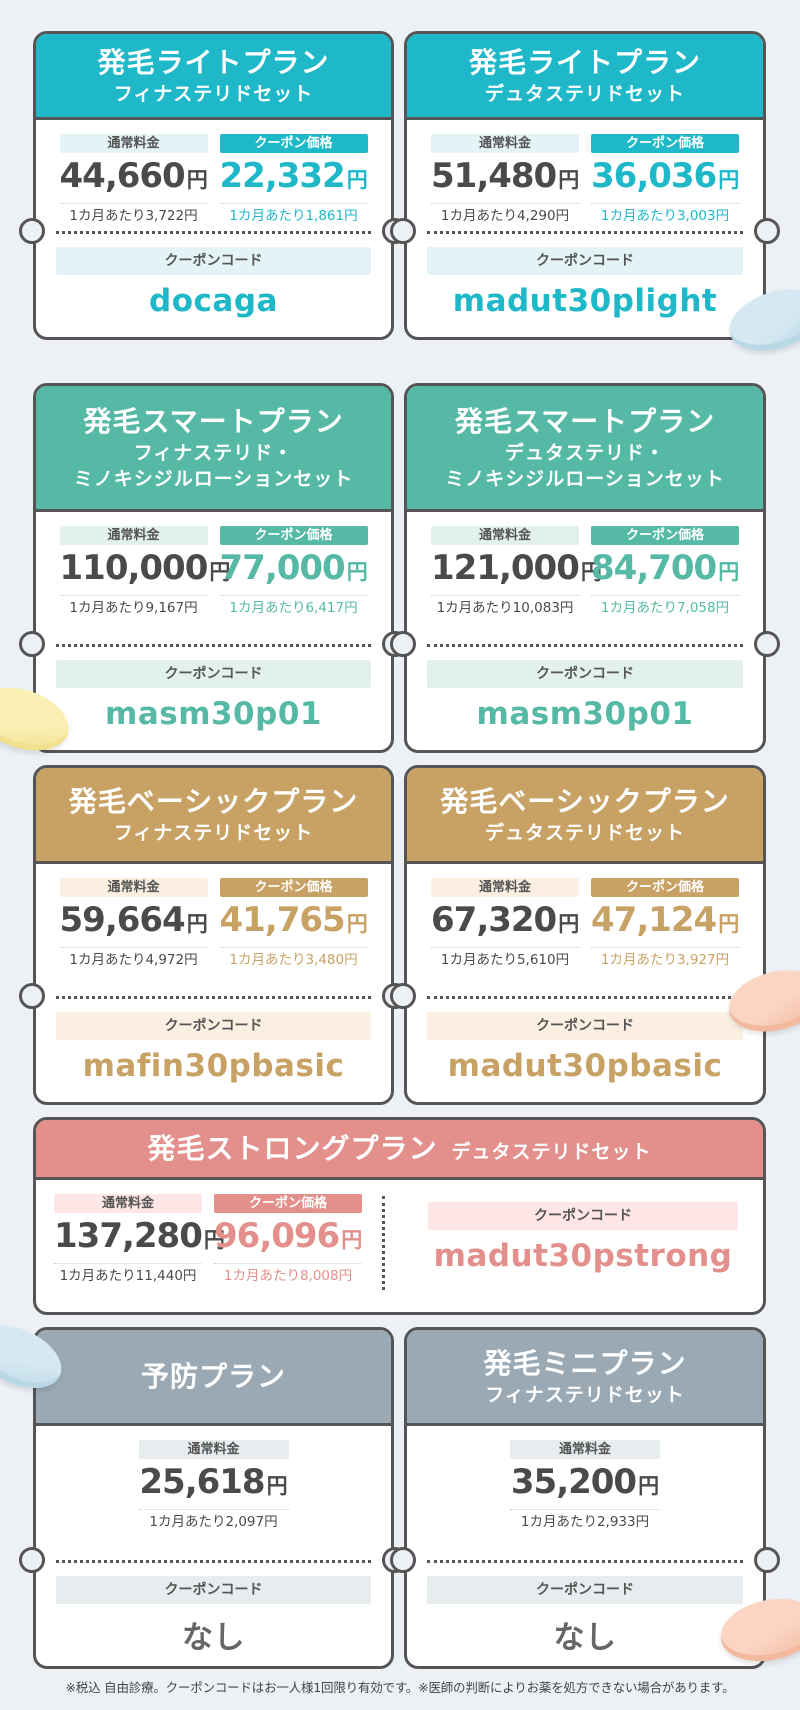 This screenshot has width=800, height=1710. I want to click on coupon-code: madut30pbasic, so click(585, 1066).